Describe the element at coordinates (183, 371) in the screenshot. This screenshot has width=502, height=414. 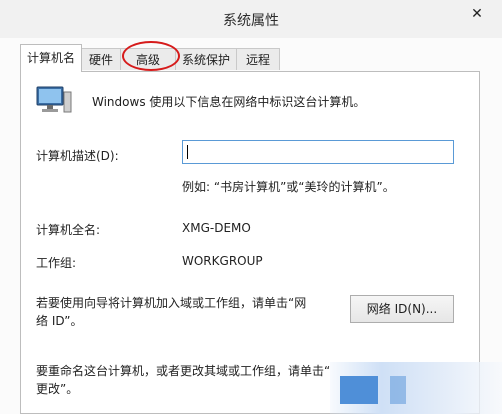
I see `rename-text-line1: 要重命名这台计算机，或者更改其域或工作组，请单击“` at that location.